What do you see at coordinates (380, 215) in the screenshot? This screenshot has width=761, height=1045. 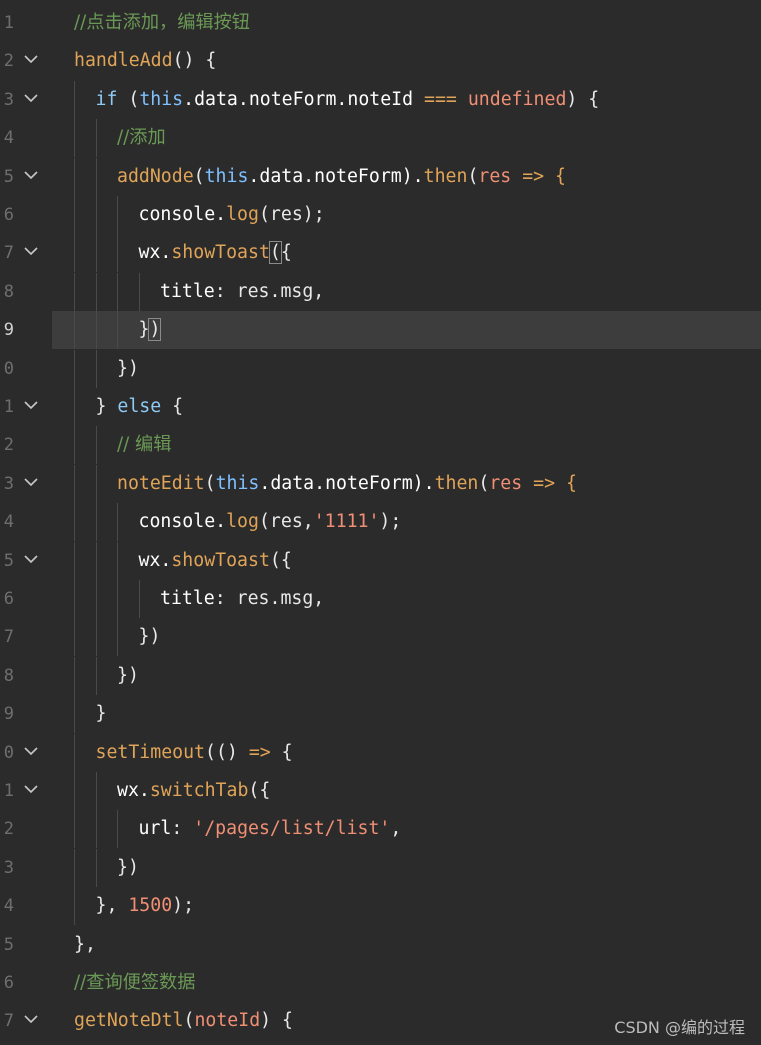 I see `code-line: 6 console.log(res);` at bounding box center [380, 215].